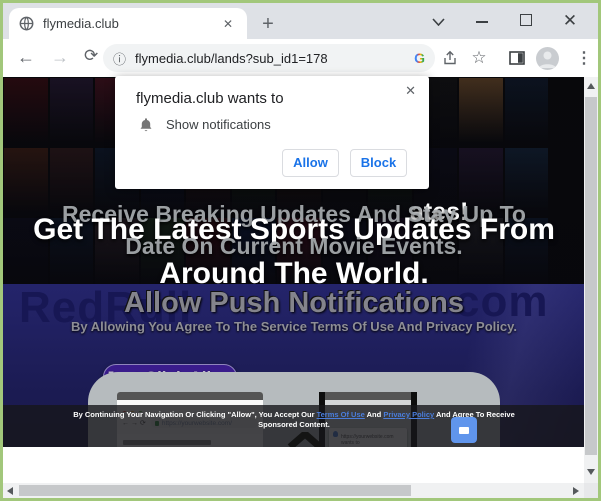 This screenshot has width=601, height=501. I want to click on block-button: Block, so click(378, 163).